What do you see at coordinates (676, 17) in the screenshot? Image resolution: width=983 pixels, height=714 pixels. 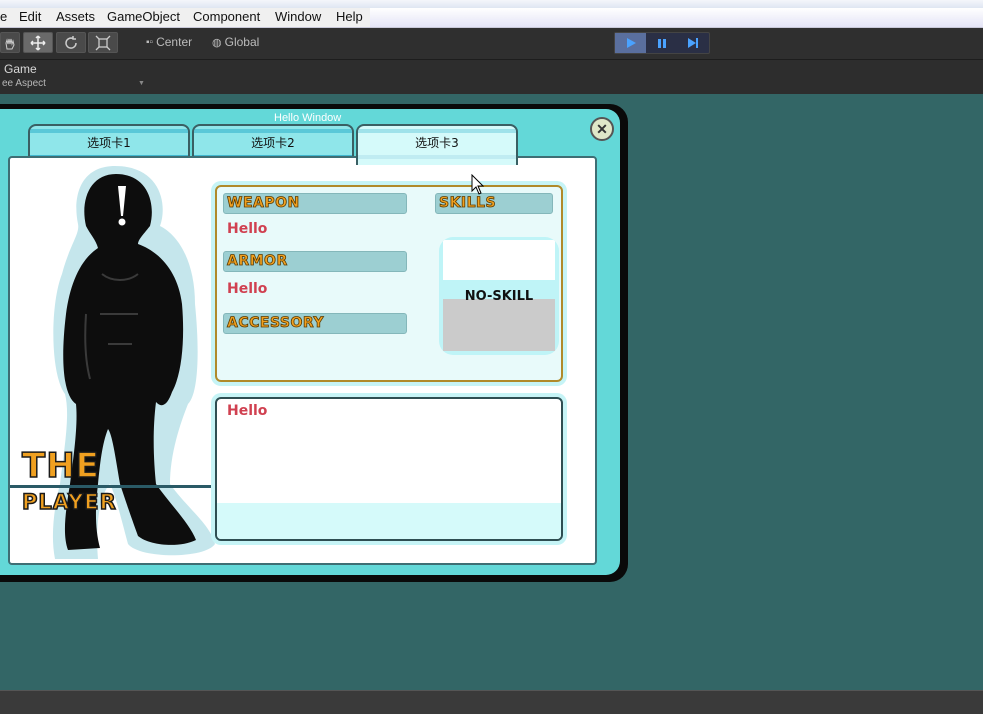 I see `menu-bar-highlight` at bounding box center [676, 17].